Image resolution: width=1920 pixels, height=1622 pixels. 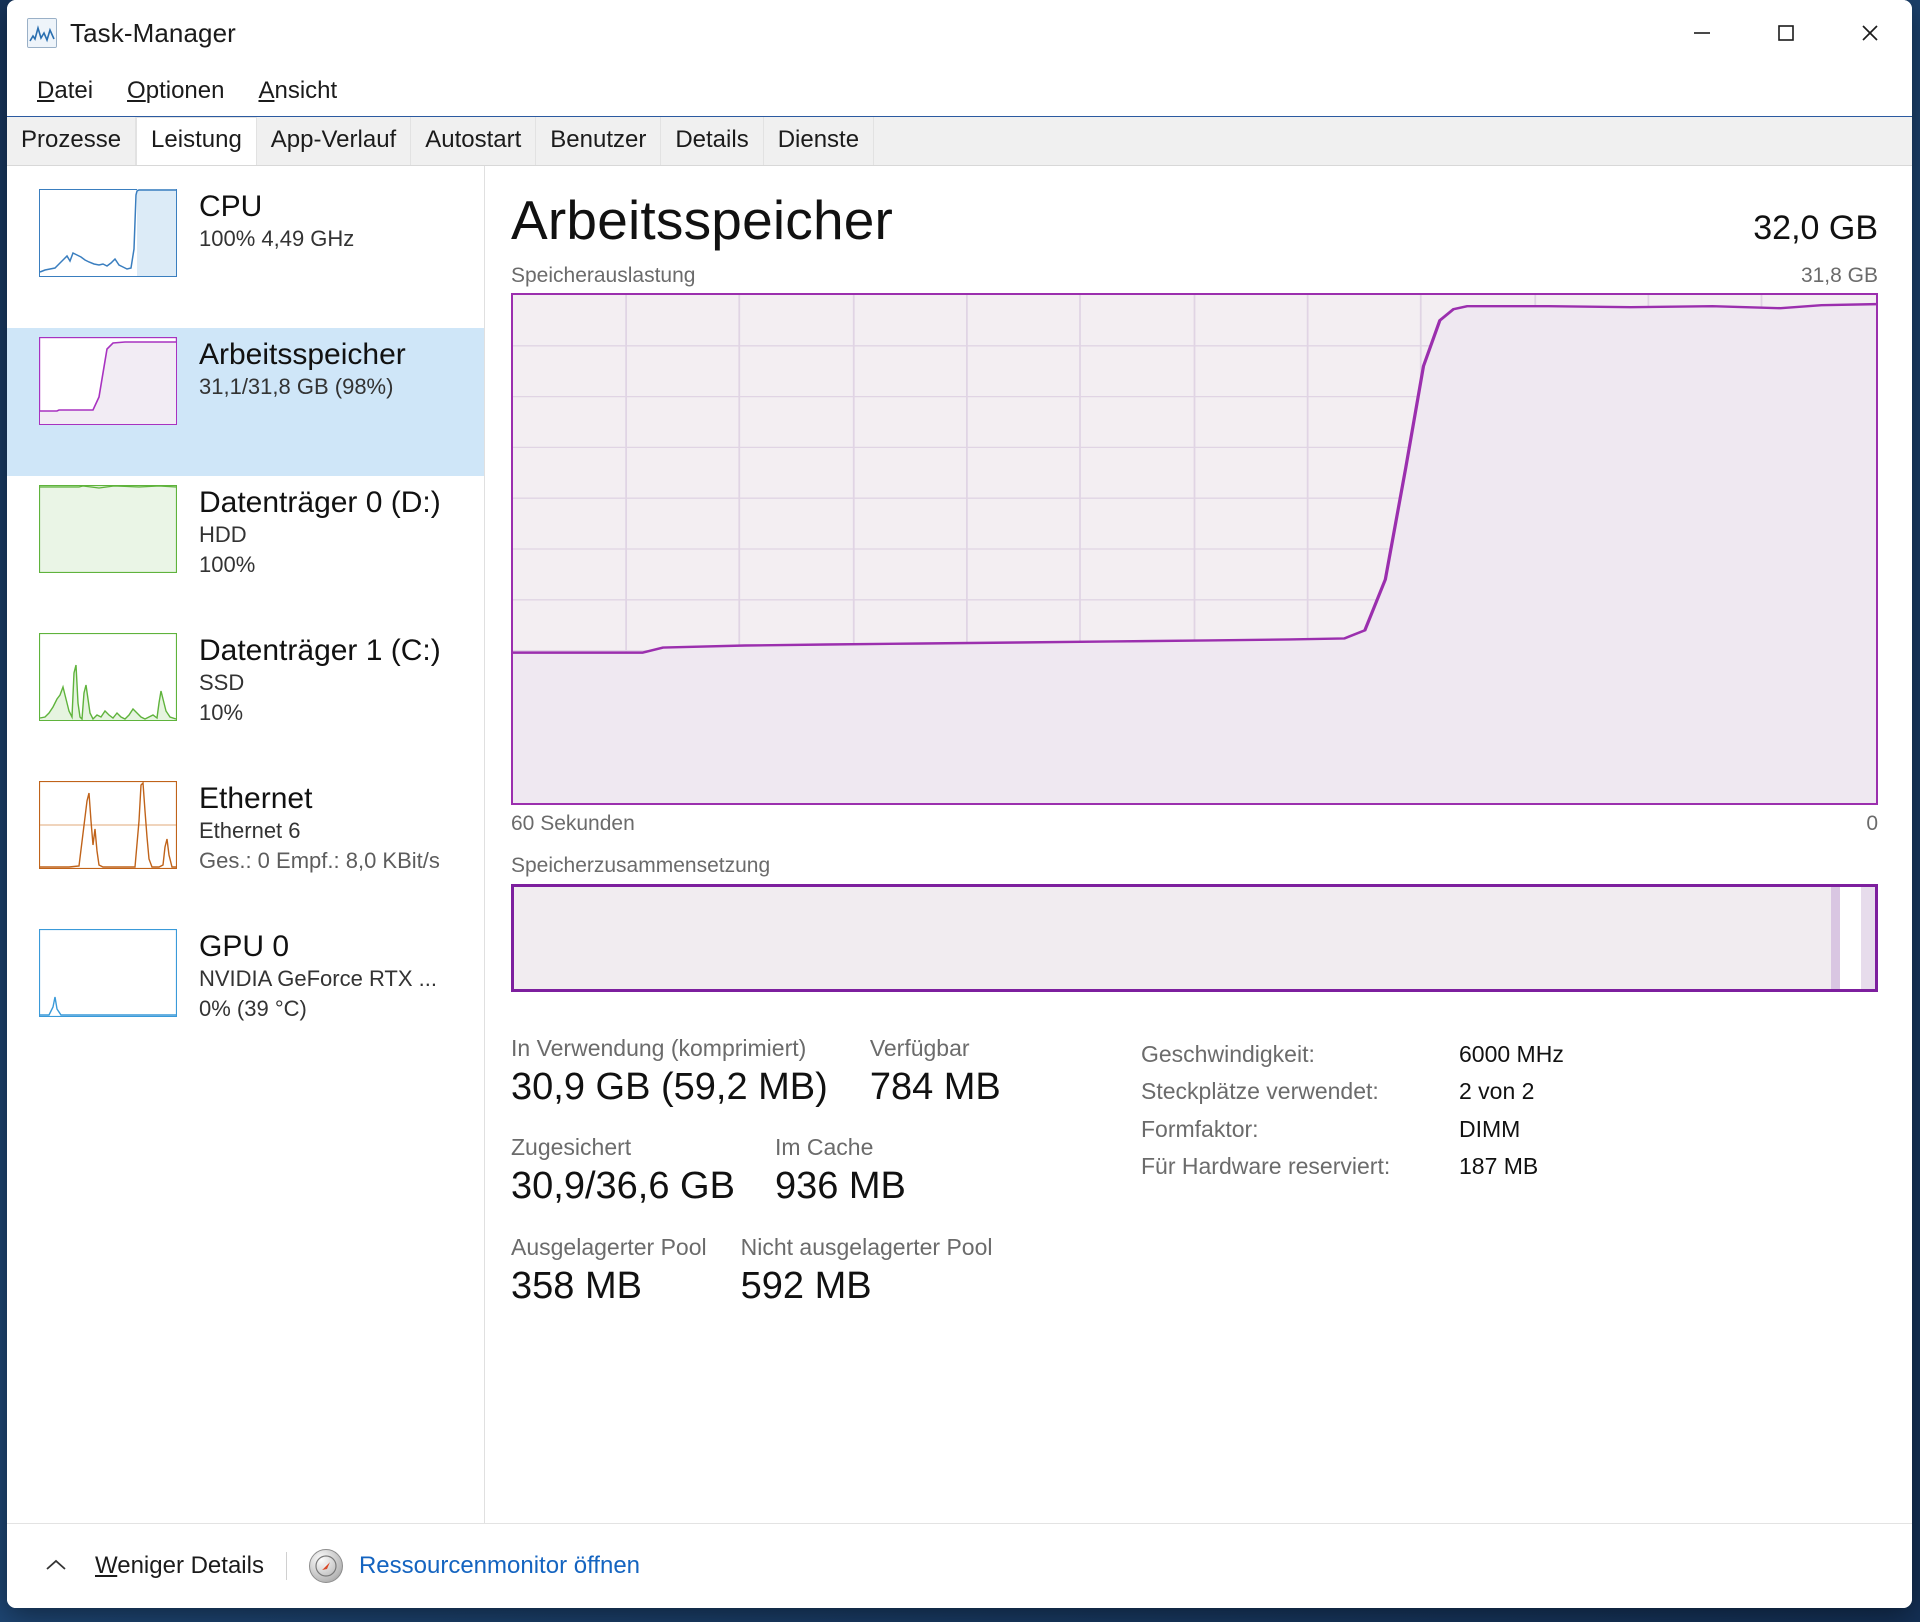 I want to click on composition-segment-modified, so click(x=1835, y=938).